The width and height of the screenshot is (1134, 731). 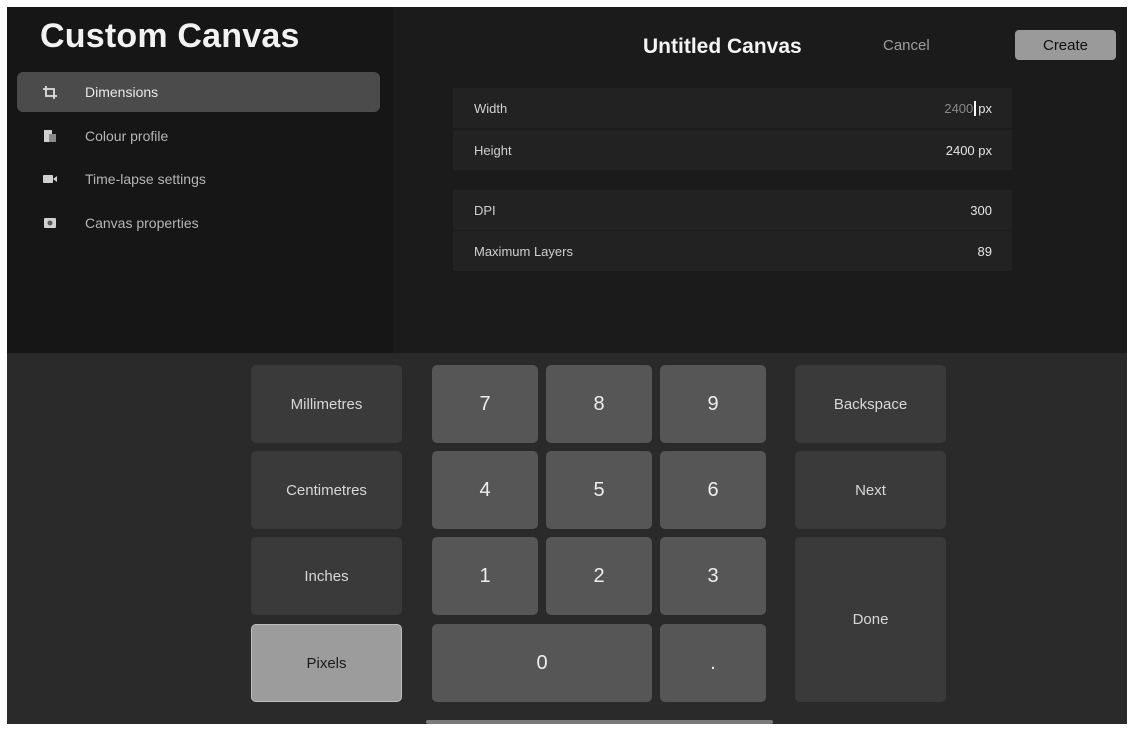 What do you see at coordinates (599, 722) in the screenshot?
I see `home-indicator` at bounding box center [599, 722].